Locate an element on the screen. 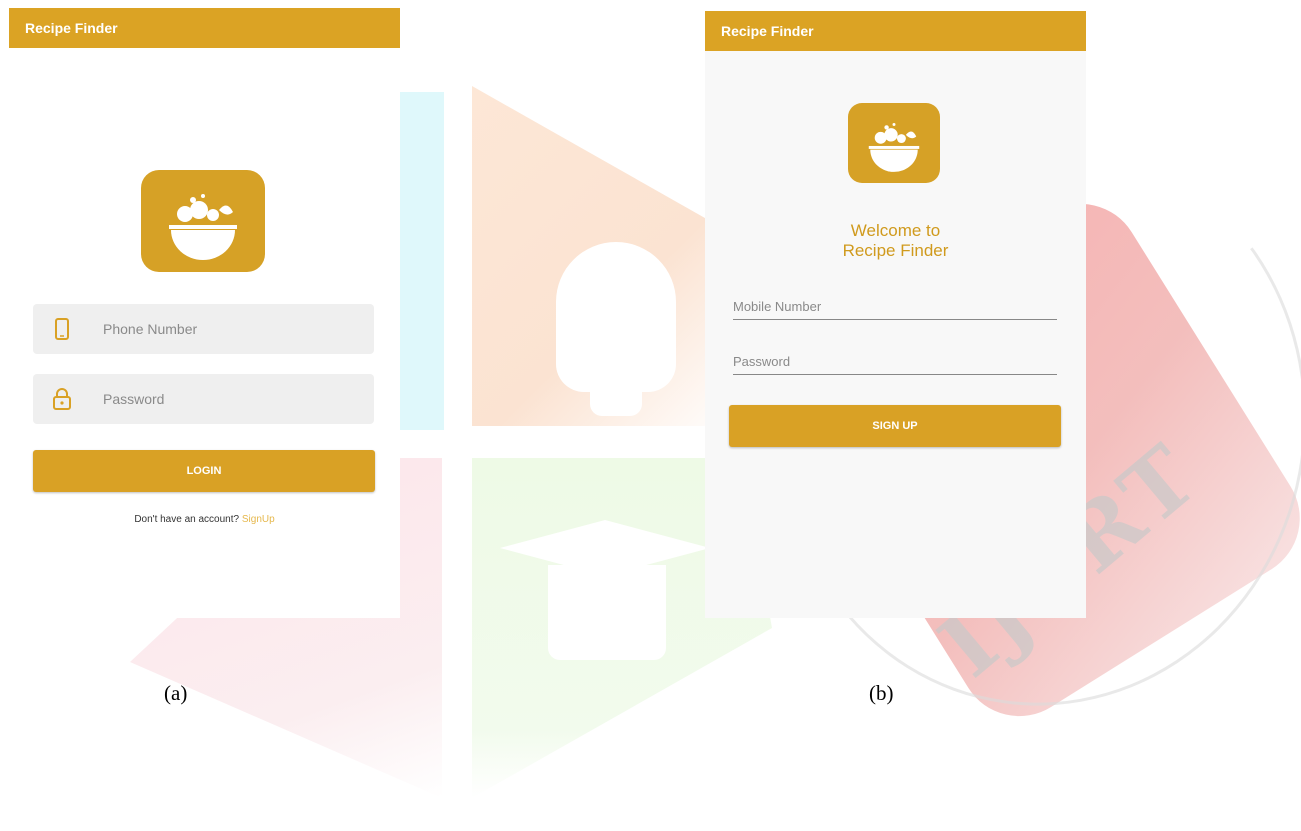  password-input-b is located at coordinates (895, 363).